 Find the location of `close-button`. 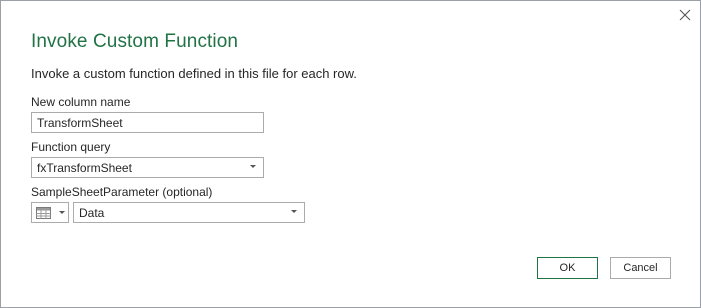

close-button is located at coordinates (685, 15).